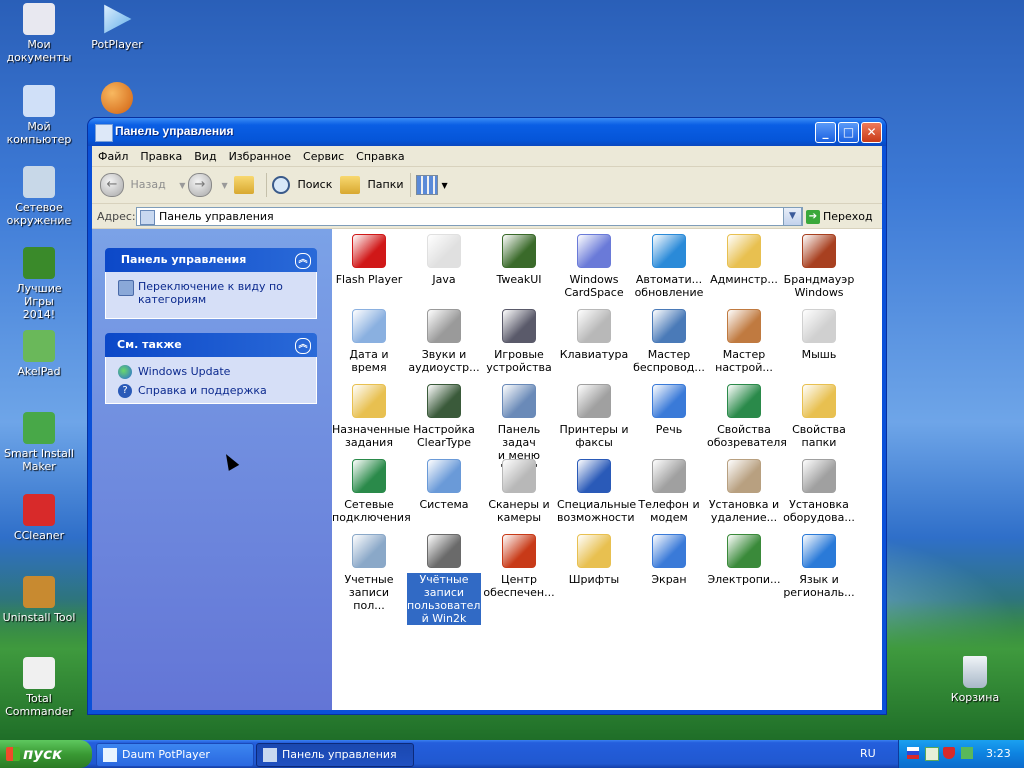  I want to click on cp-item: Клавиатура, so click(594, 335).